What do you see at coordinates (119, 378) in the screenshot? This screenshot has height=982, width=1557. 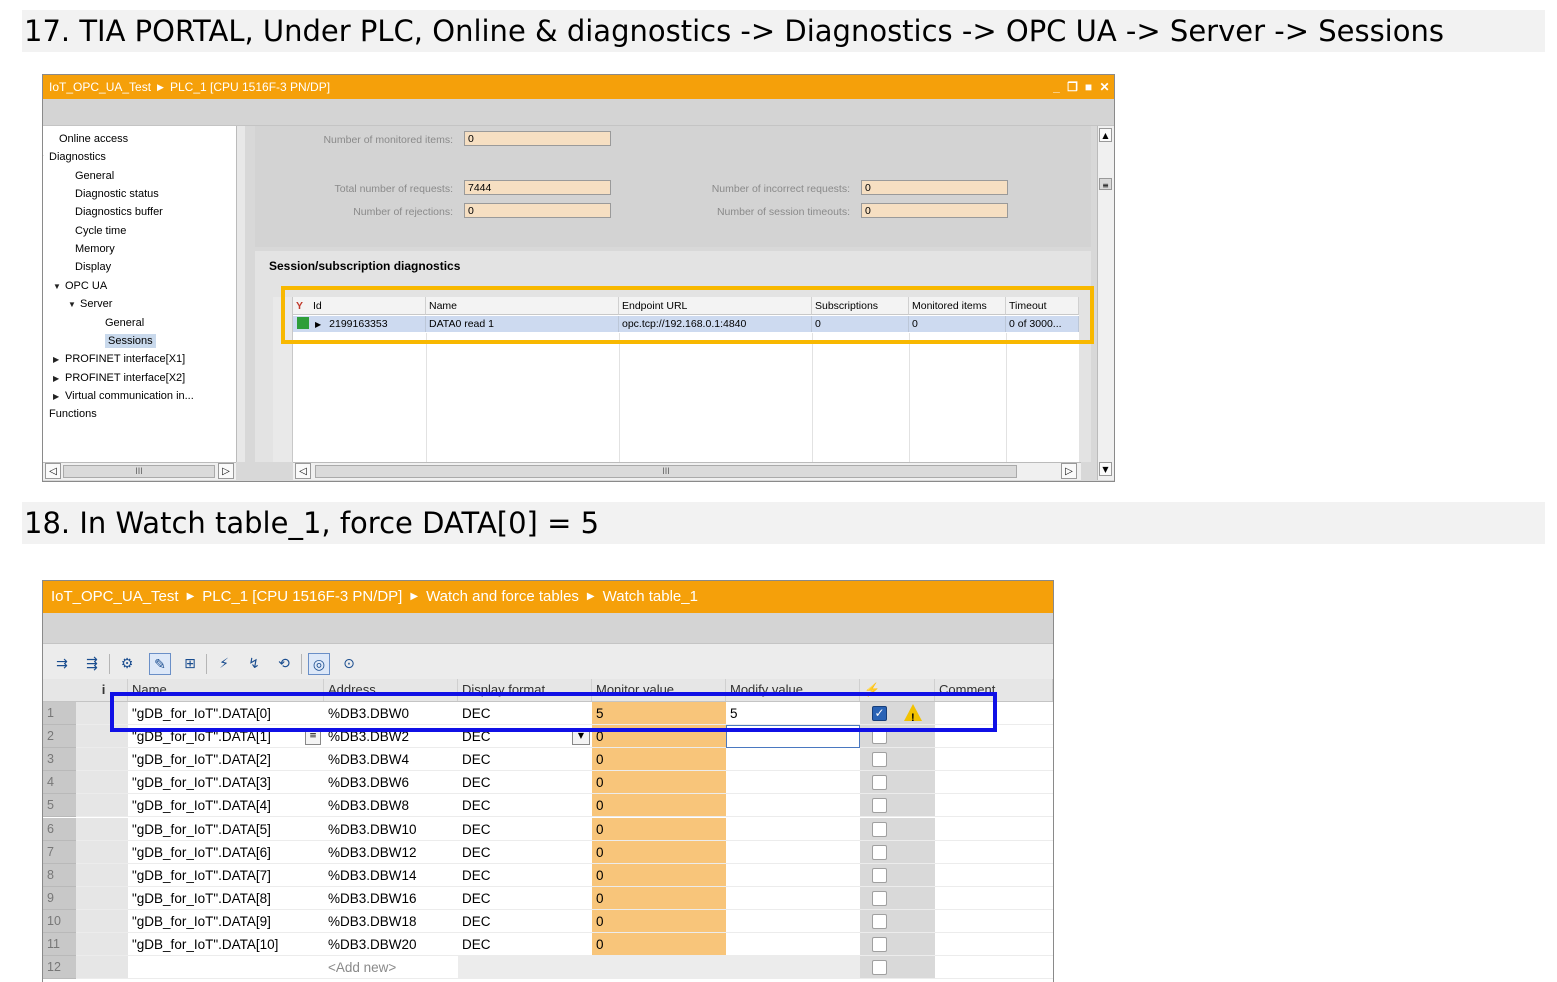 I see `nav-item: ▶ PROFINET interface[X2]` at bounding box center [119, 378].